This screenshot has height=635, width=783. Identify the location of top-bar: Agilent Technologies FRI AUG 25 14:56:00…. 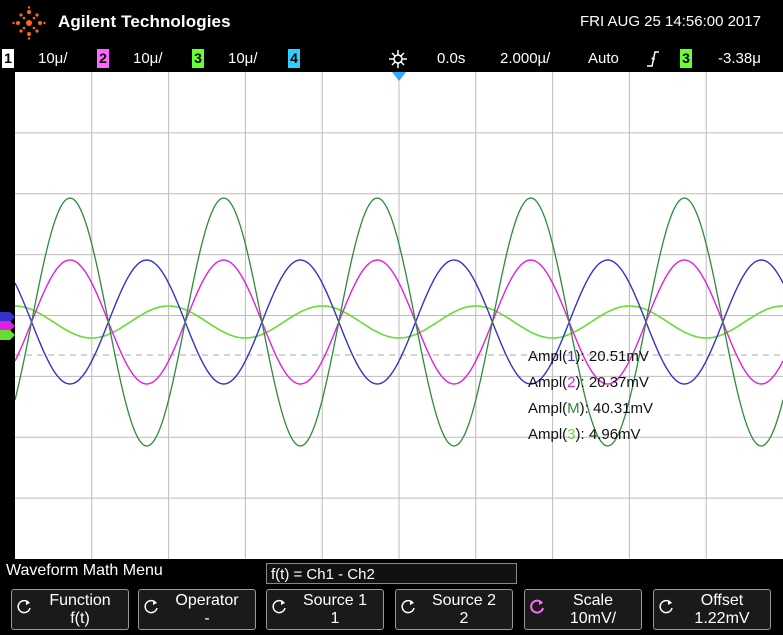
(391, 22).